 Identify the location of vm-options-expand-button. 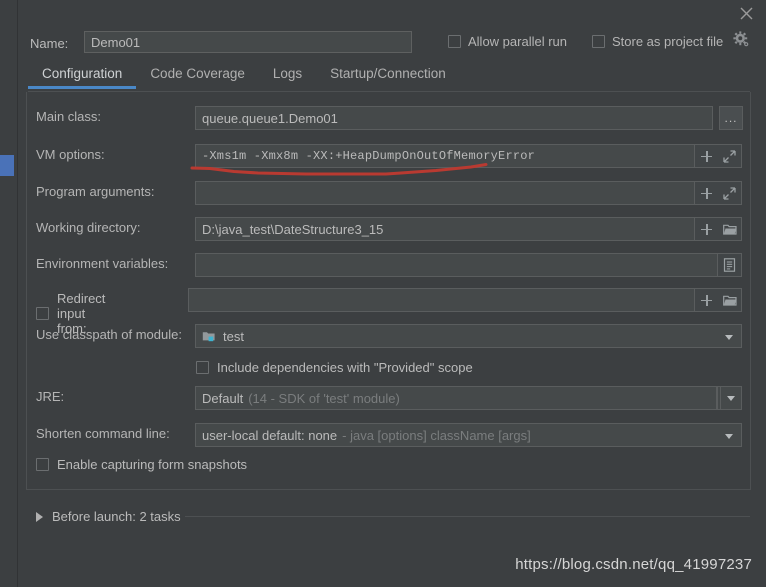
(729, 156).